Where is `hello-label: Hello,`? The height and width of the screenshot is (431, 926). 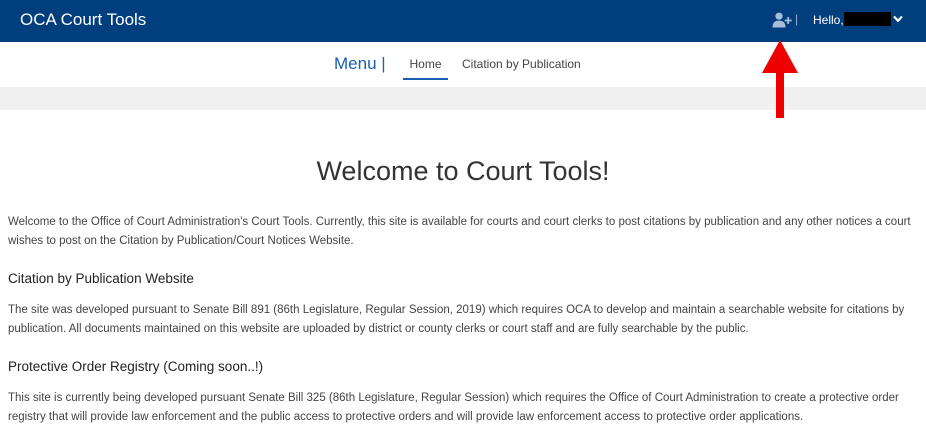 hello-label: Hello, is located at coordinates (828, 20).